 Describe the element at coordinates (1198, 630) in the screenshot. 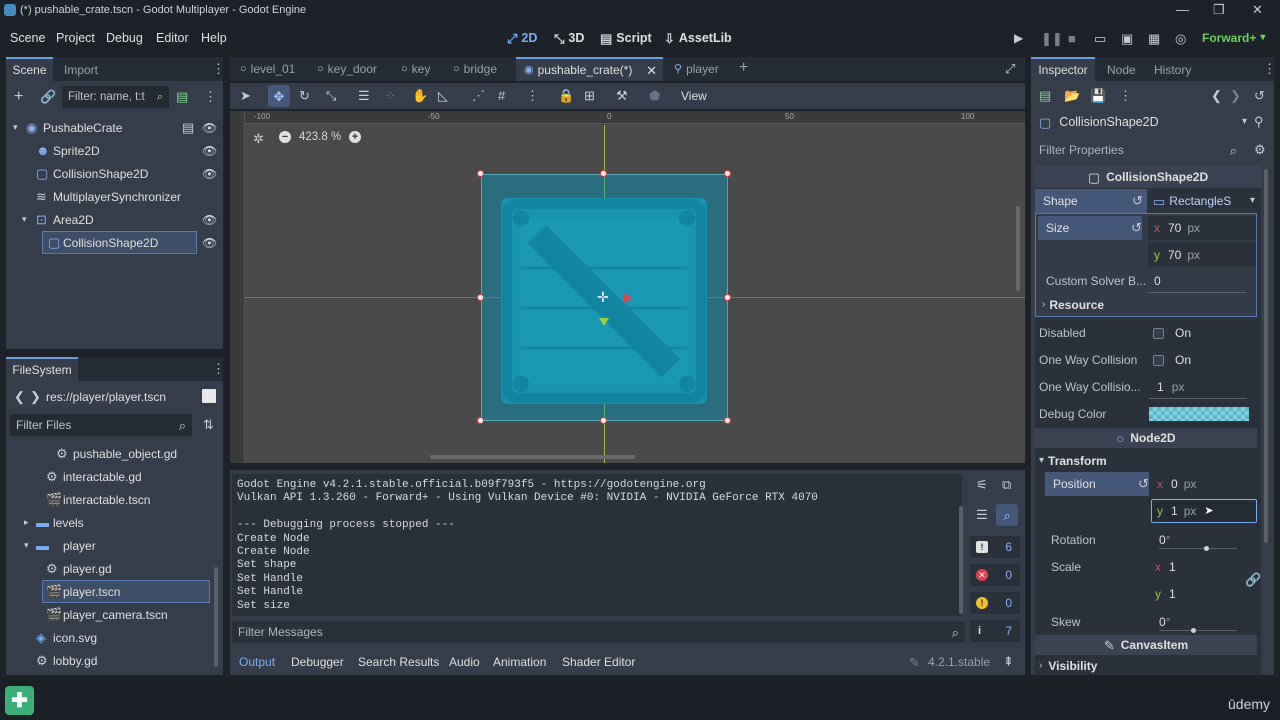

I see `skew-slider` at that location.